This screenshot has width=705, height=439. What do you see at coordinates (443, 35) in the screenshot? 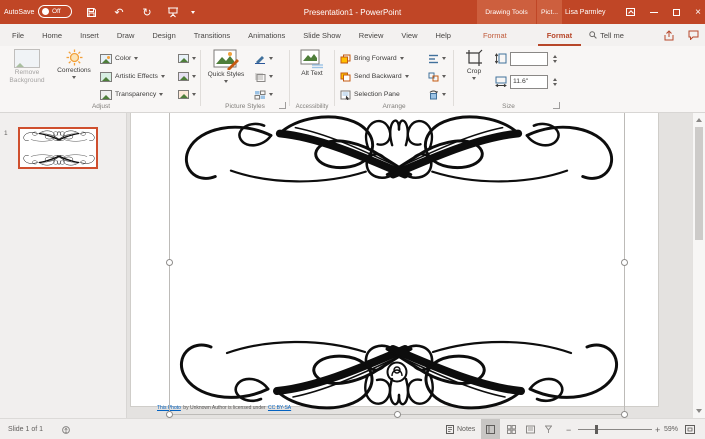
I see `tab-help: Help` at bounding box center [443, 35].